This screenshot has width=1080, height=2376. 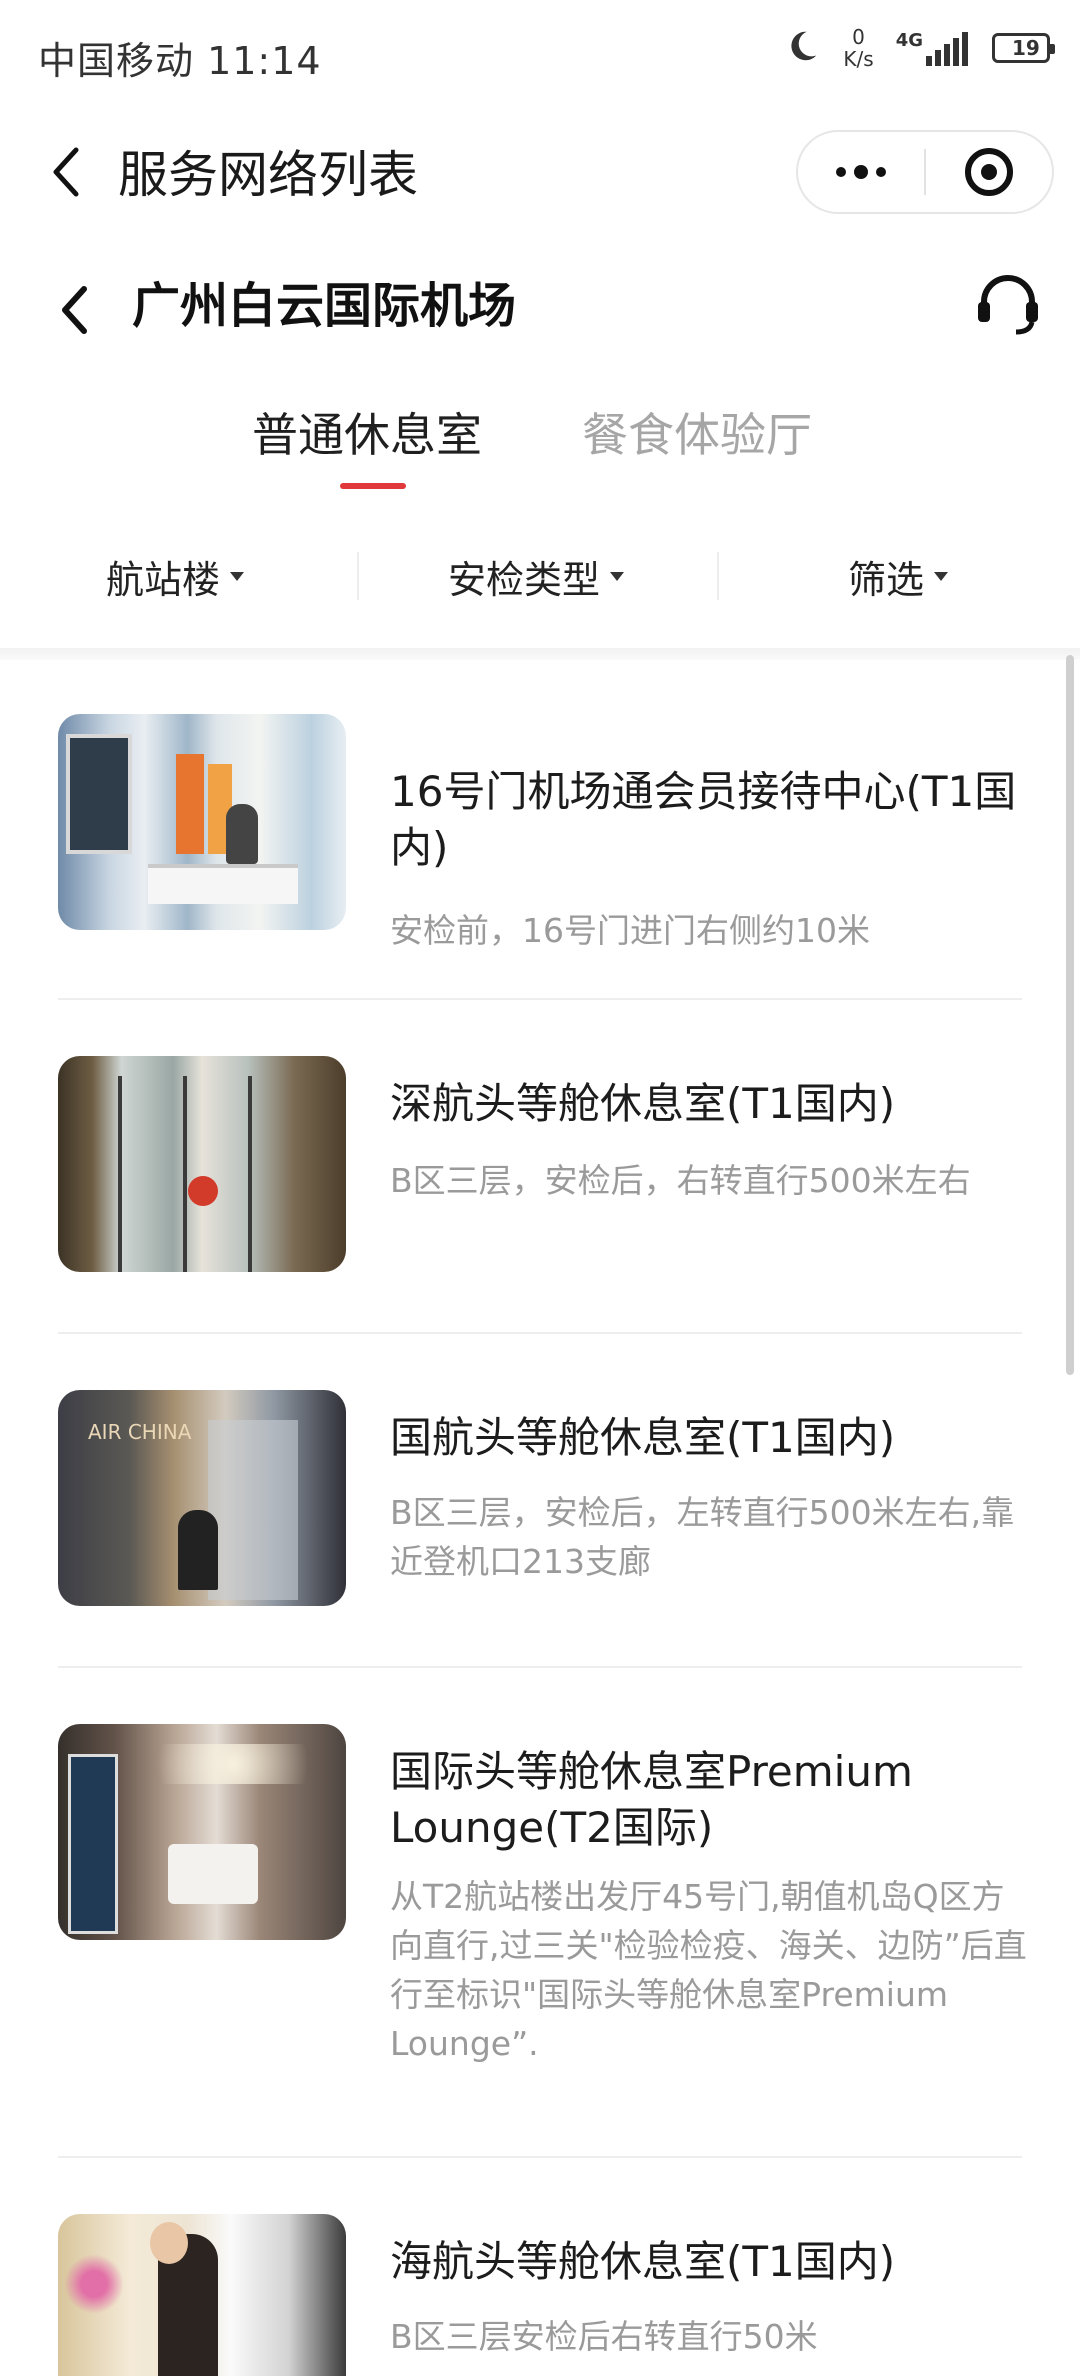 I want to click on lounge-title: 深航头等舱休息室(T1国内), so click(x=643, y=1103).